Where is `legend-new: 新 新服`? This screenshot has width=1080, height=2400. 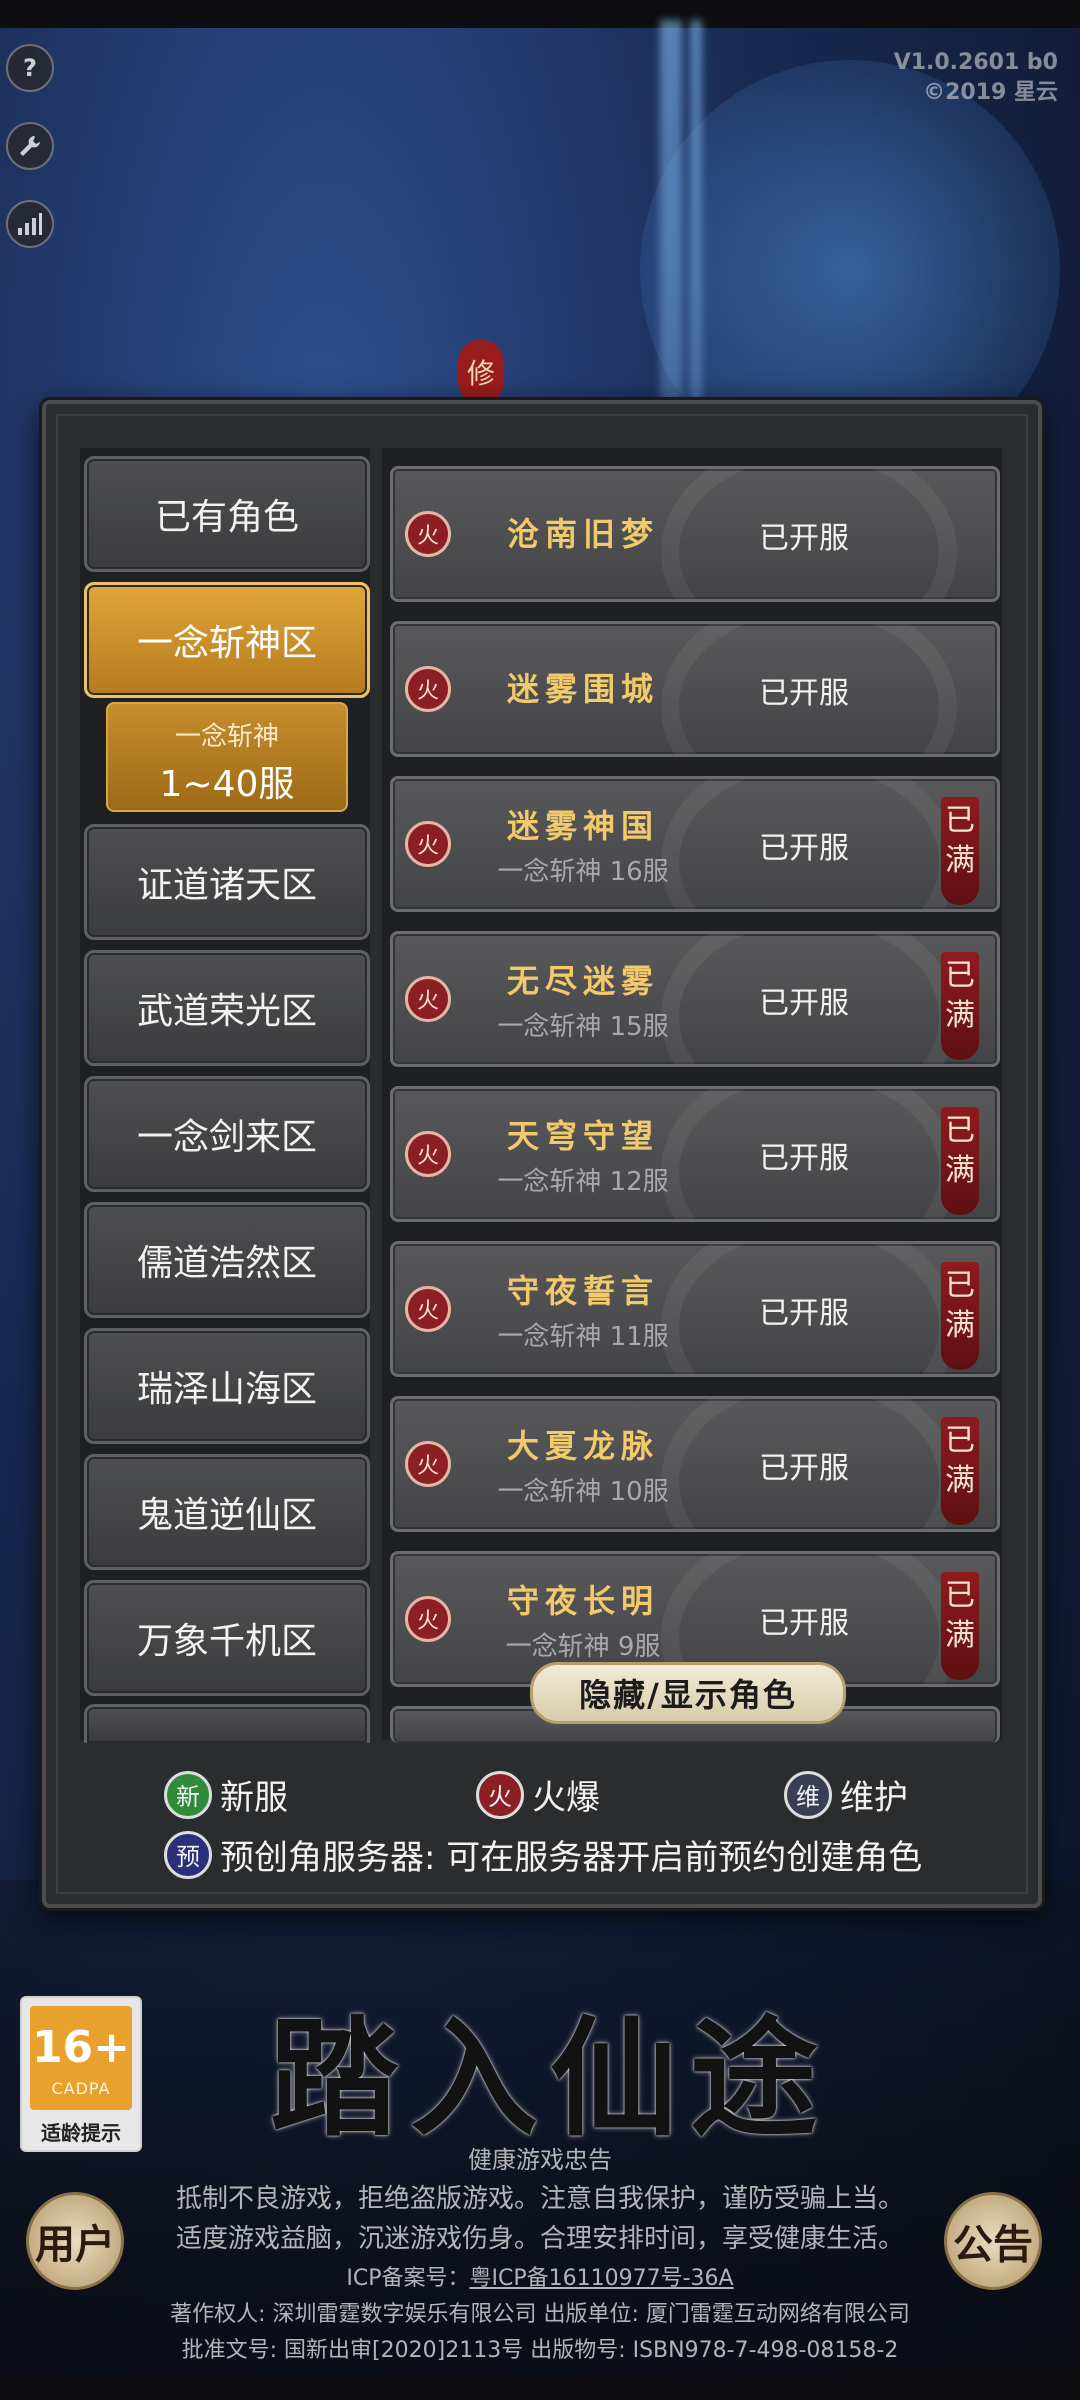
legend-new: 新 新服 is located at coordinates (226, 1794).